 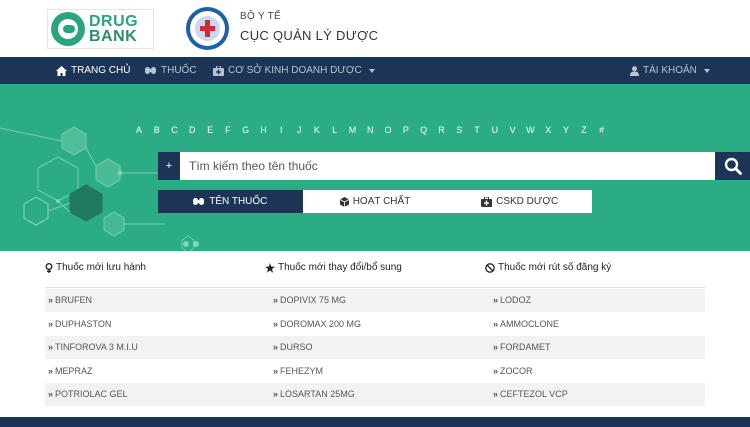 I want to click on alphabet-letter-t: T, so click(x=477, y=130).